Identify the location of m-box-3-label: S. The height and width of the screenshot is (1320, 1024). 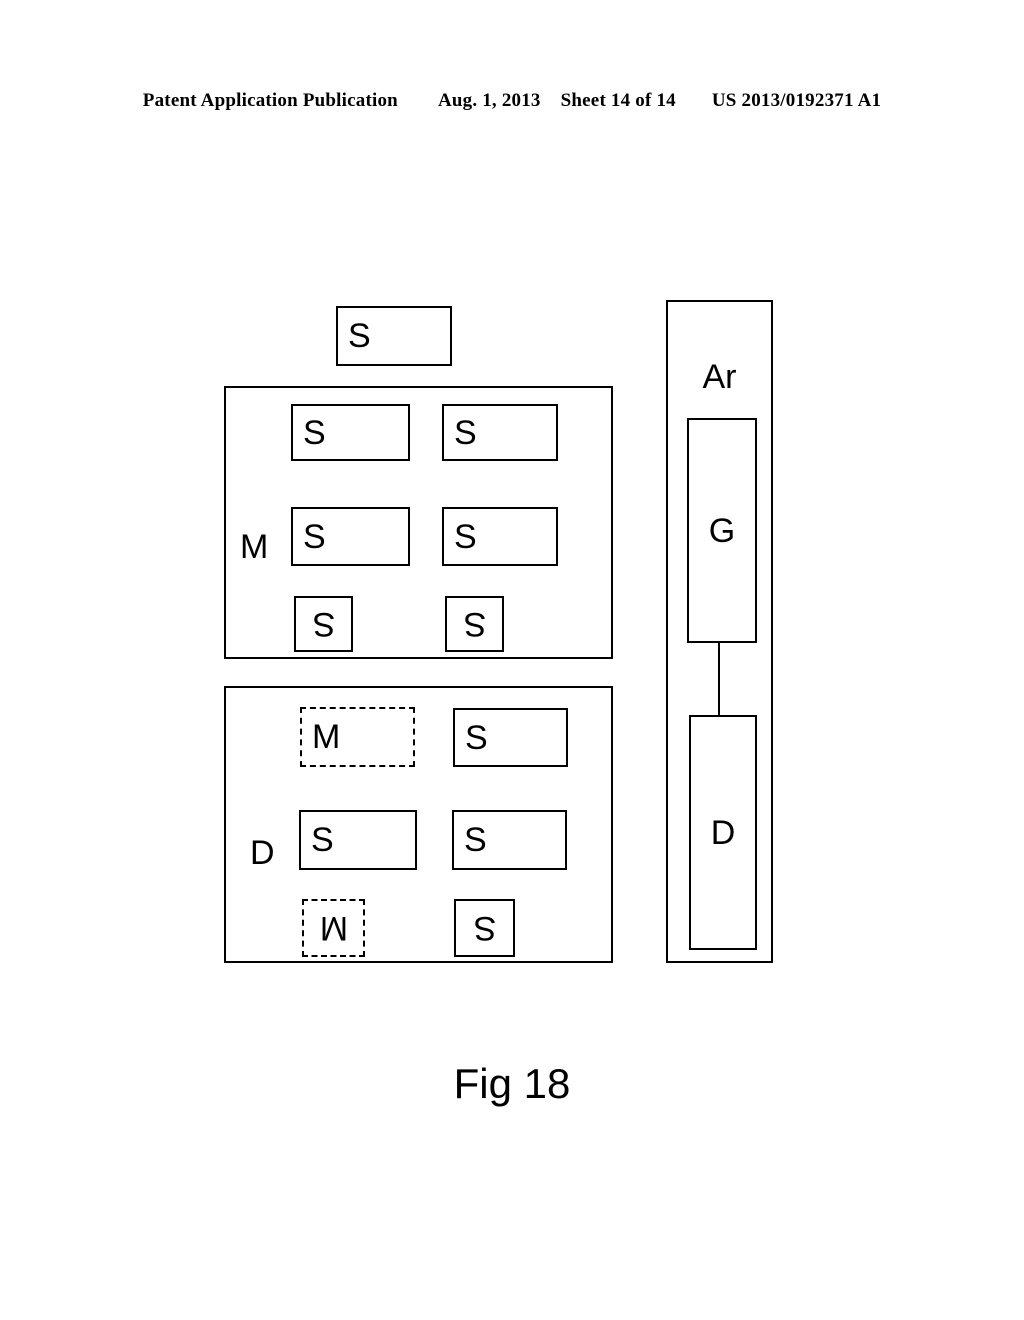
(314, 536).